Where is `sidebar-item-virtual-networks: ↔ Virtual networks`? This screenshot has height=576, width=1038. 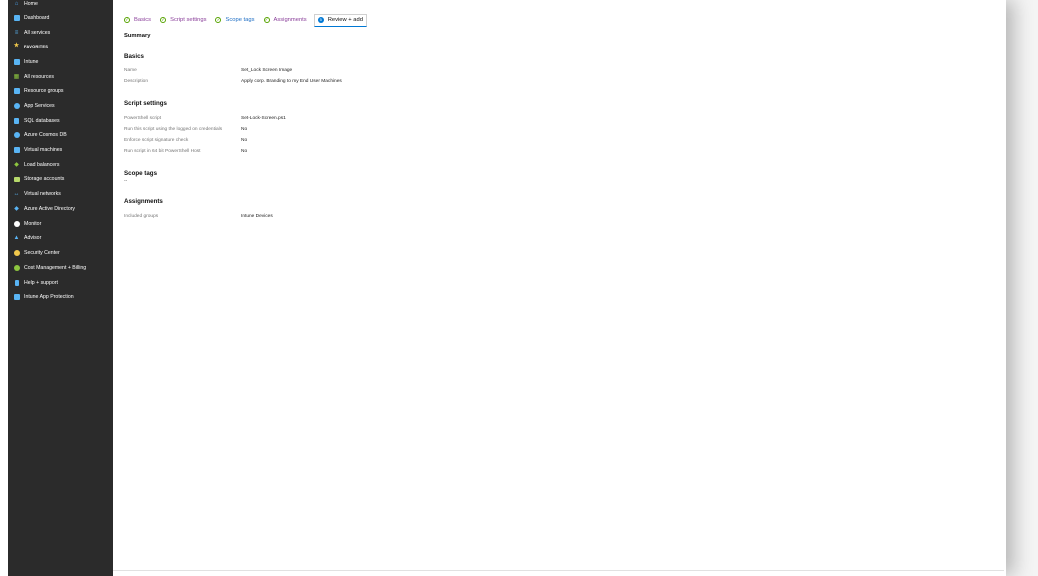
sidebar-item-virtual-networks: ↔ Virtual networks is located at coordinates (60, 194).